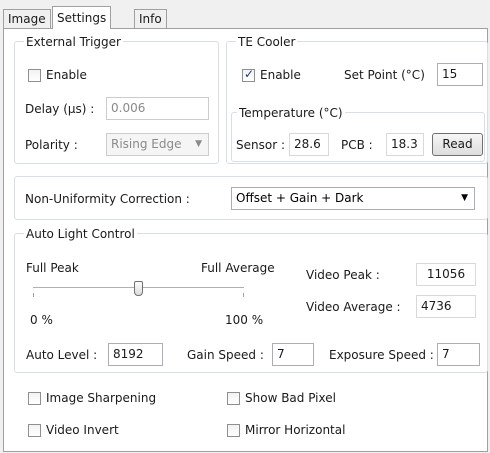 The image size is (490, 453). What do you see at coordinates (457, 144) in the screenshot?
I see `read-button: Read` at bounding box center [457, 144].